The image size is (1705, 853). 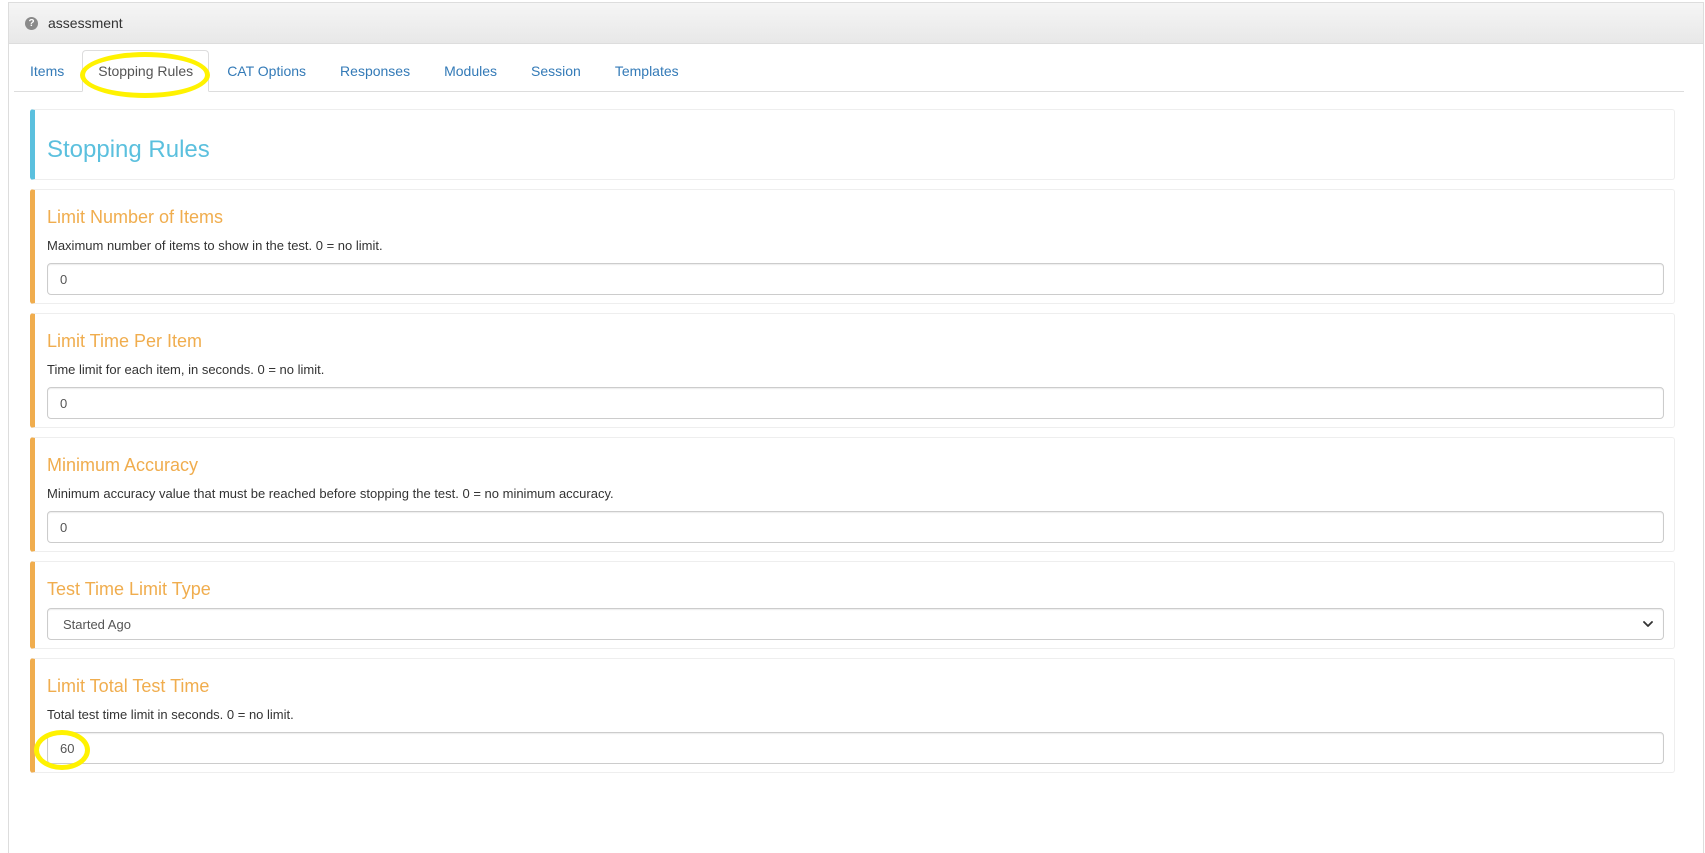 What do you see at coordinates (67, 748) in the screenshot?
I see `limit-total-time-value: 60` at bounding box center [67, 748].